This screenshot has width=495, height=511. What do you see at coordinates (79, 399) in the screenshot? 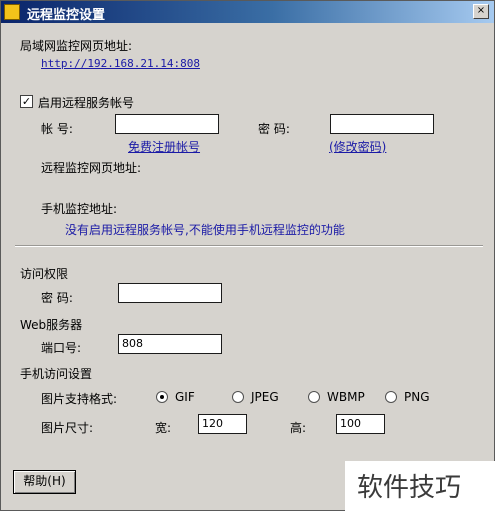
I see `image-format-label: 图片支持格式:` at bounding box center [79, 399].